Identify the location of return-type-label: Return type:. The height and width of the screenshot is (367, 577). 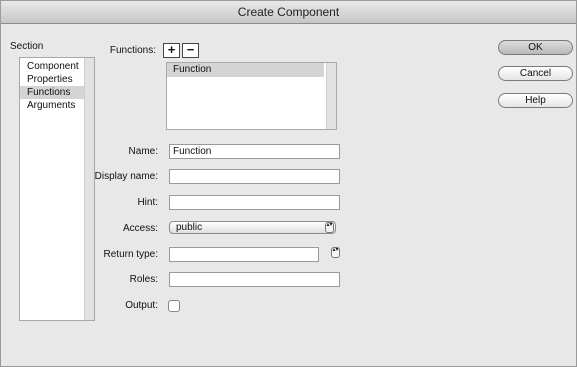
(130, 254).